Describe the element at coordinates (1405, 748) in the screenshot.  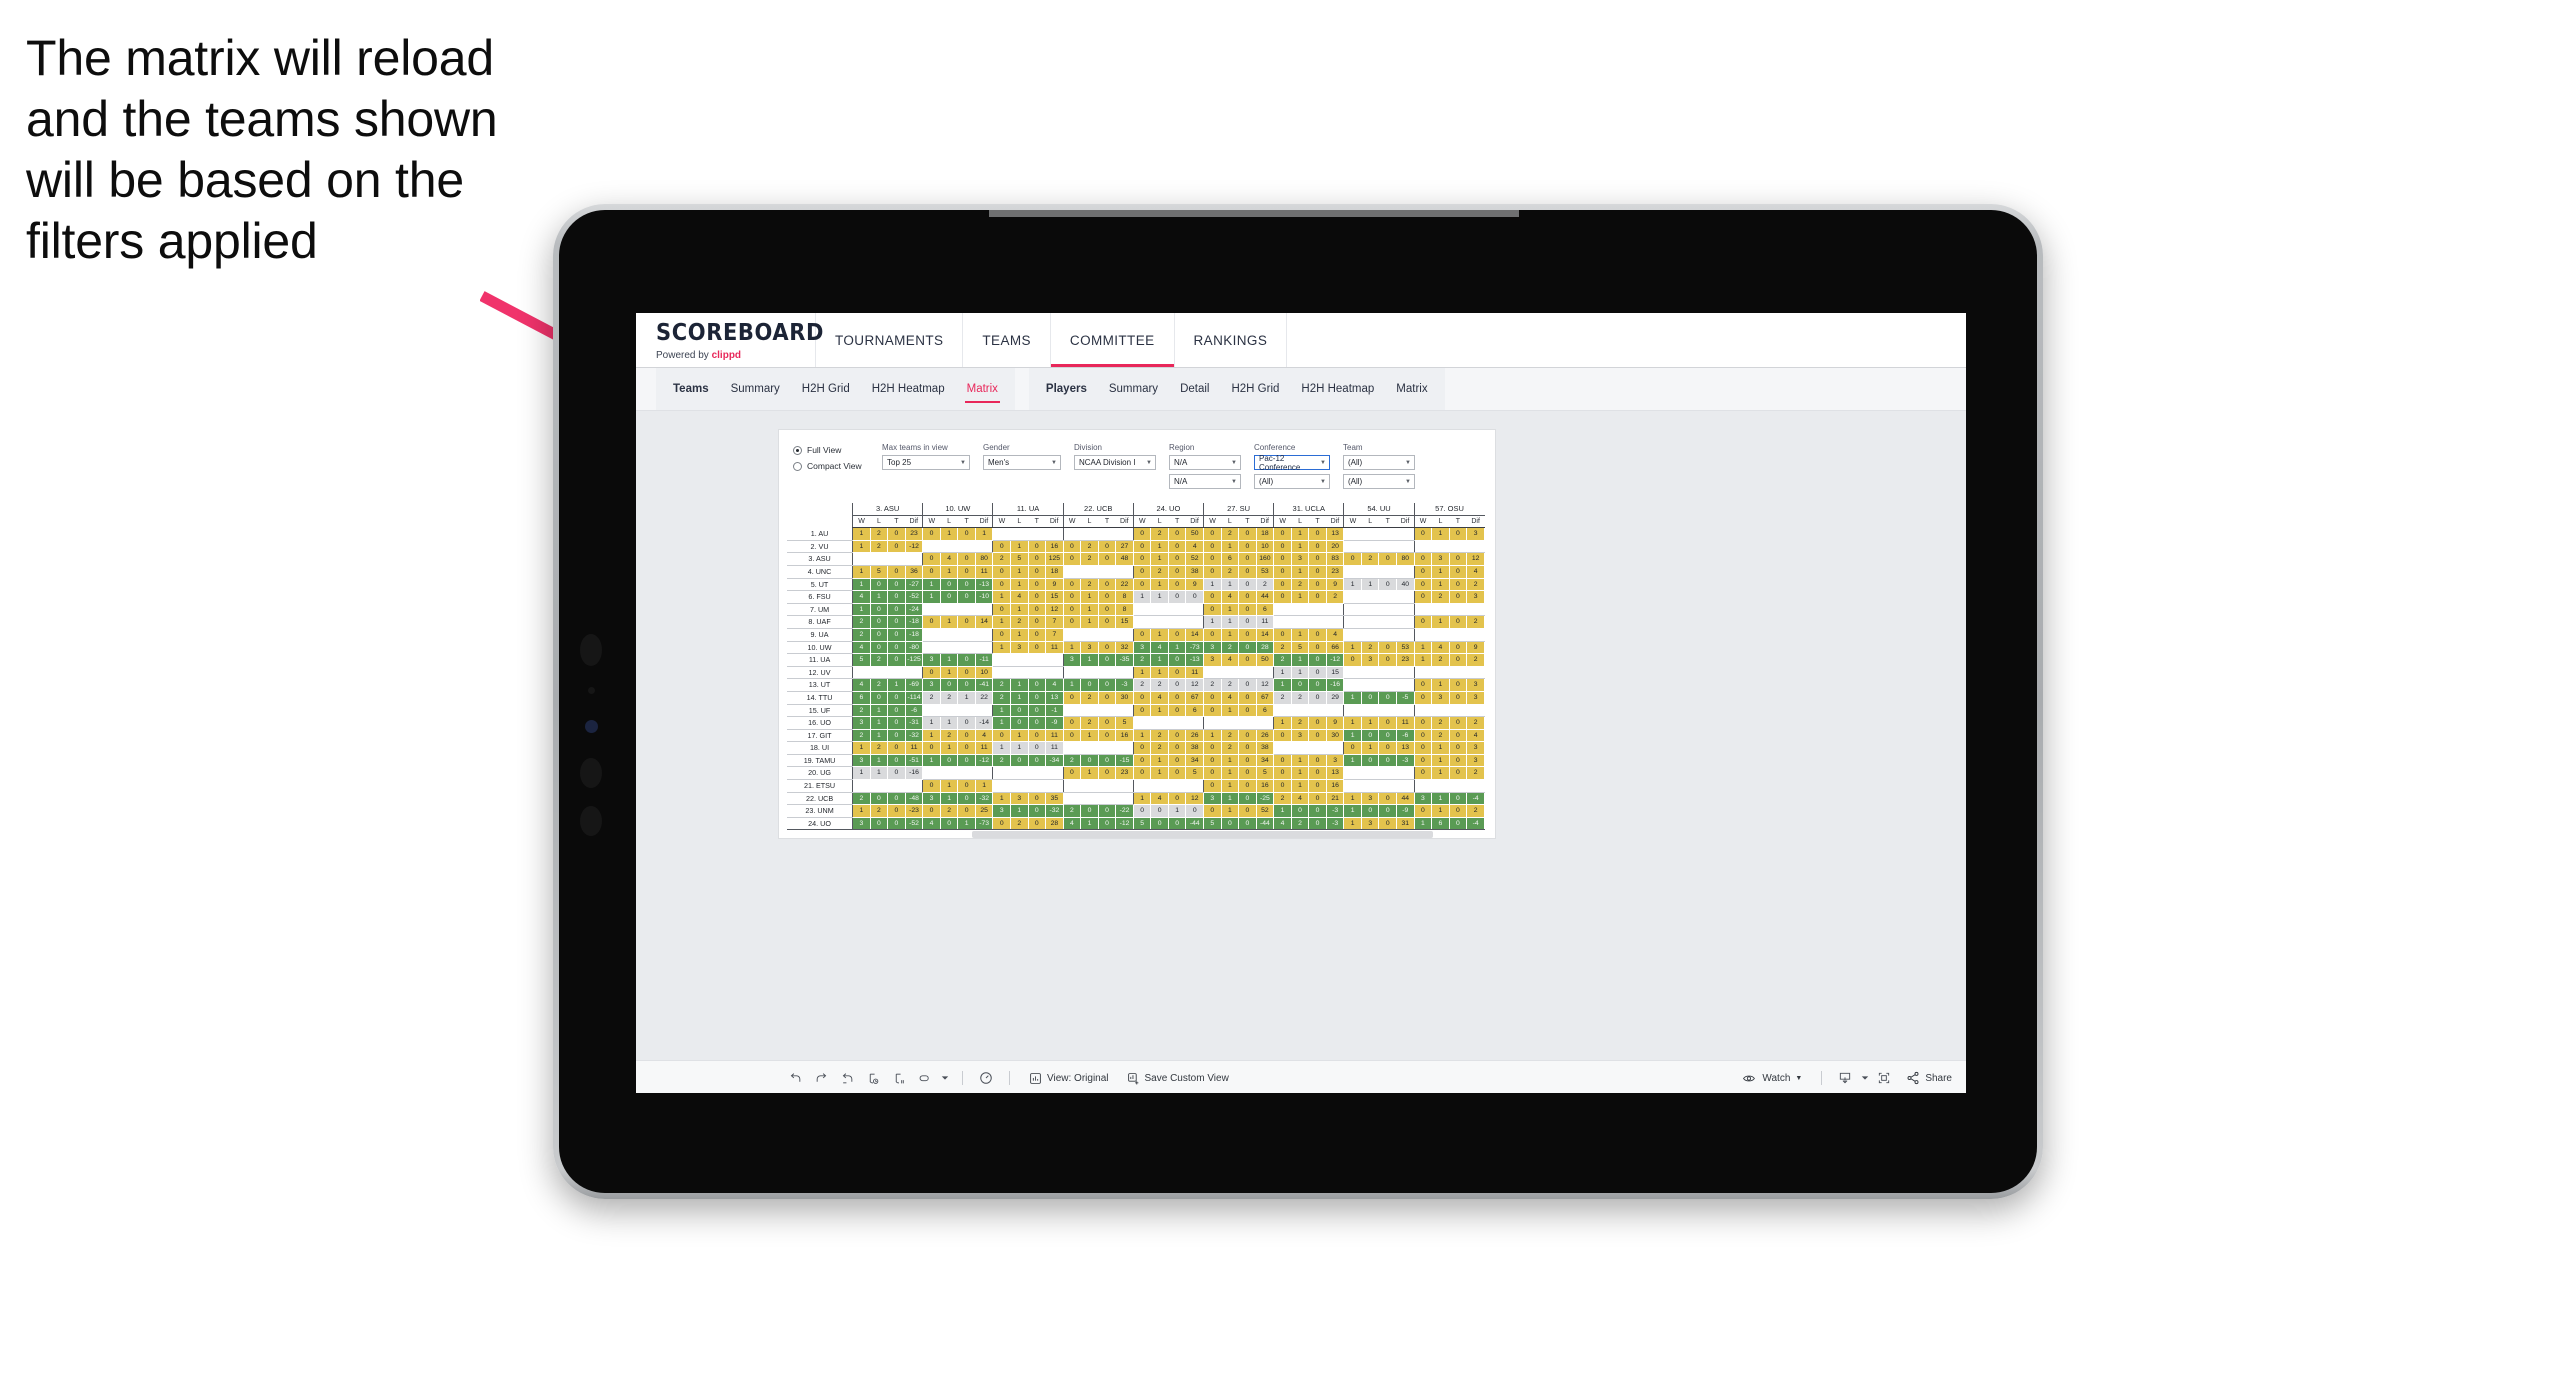
I see `matrix-cell-value: 13` at that location.